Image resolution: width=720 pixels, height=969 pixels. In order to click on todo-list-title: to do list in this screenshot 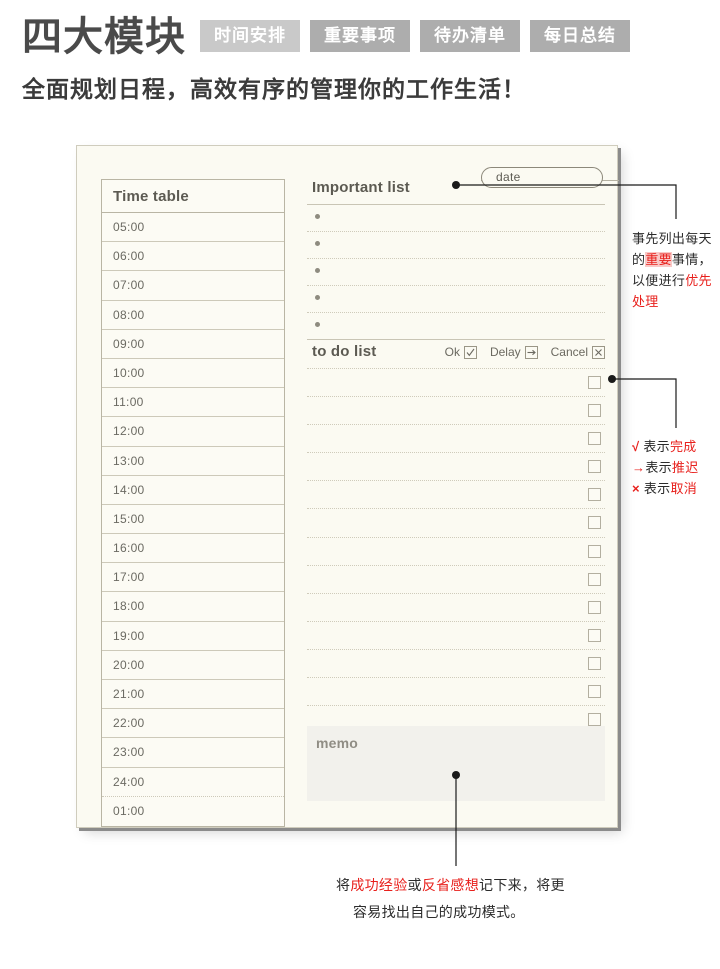, I will do `click(344, 351)`.